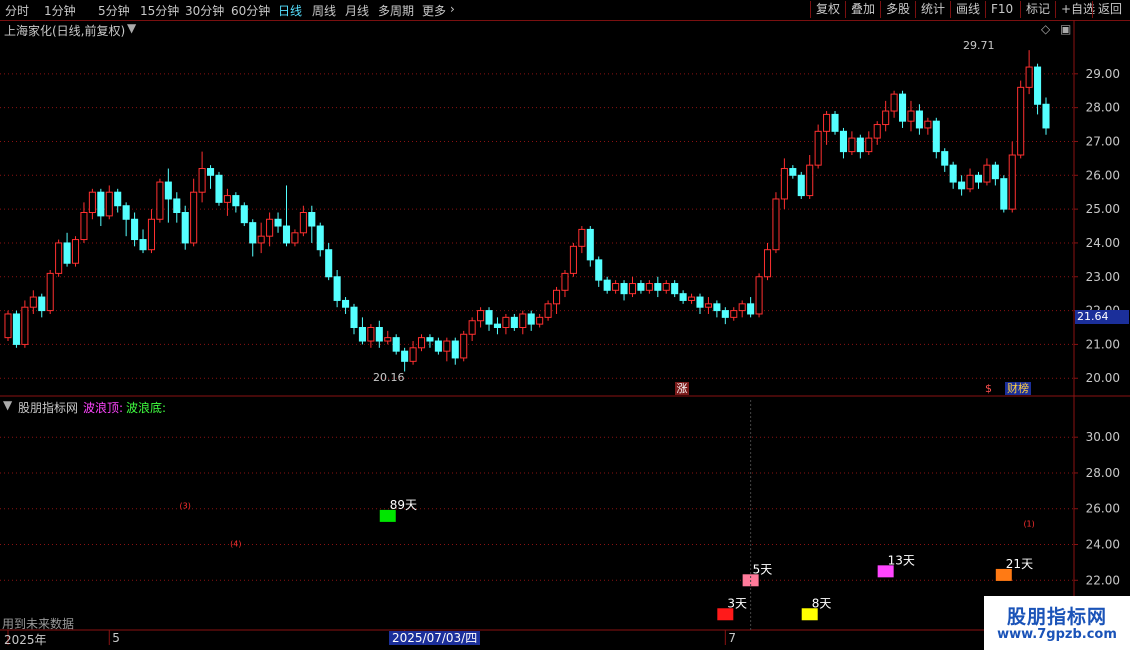 This screenshot has height=650, width=1130. Describe the element at coordinates (65, 31) in the screenshot. I see `stock-title: 上海家化(日线,前复权)` at that location.